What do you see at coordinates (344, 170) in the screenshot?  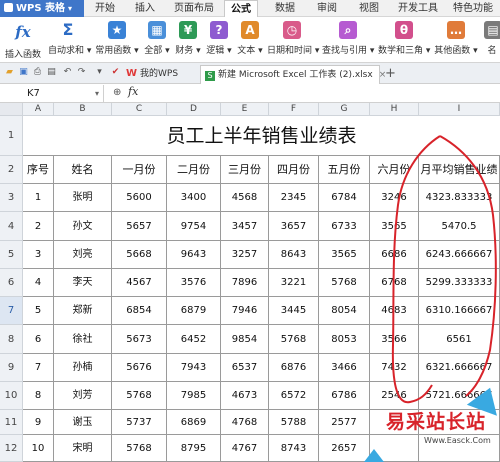 I see `header-cell-g: 五月份` at bounding box center [344, 170].